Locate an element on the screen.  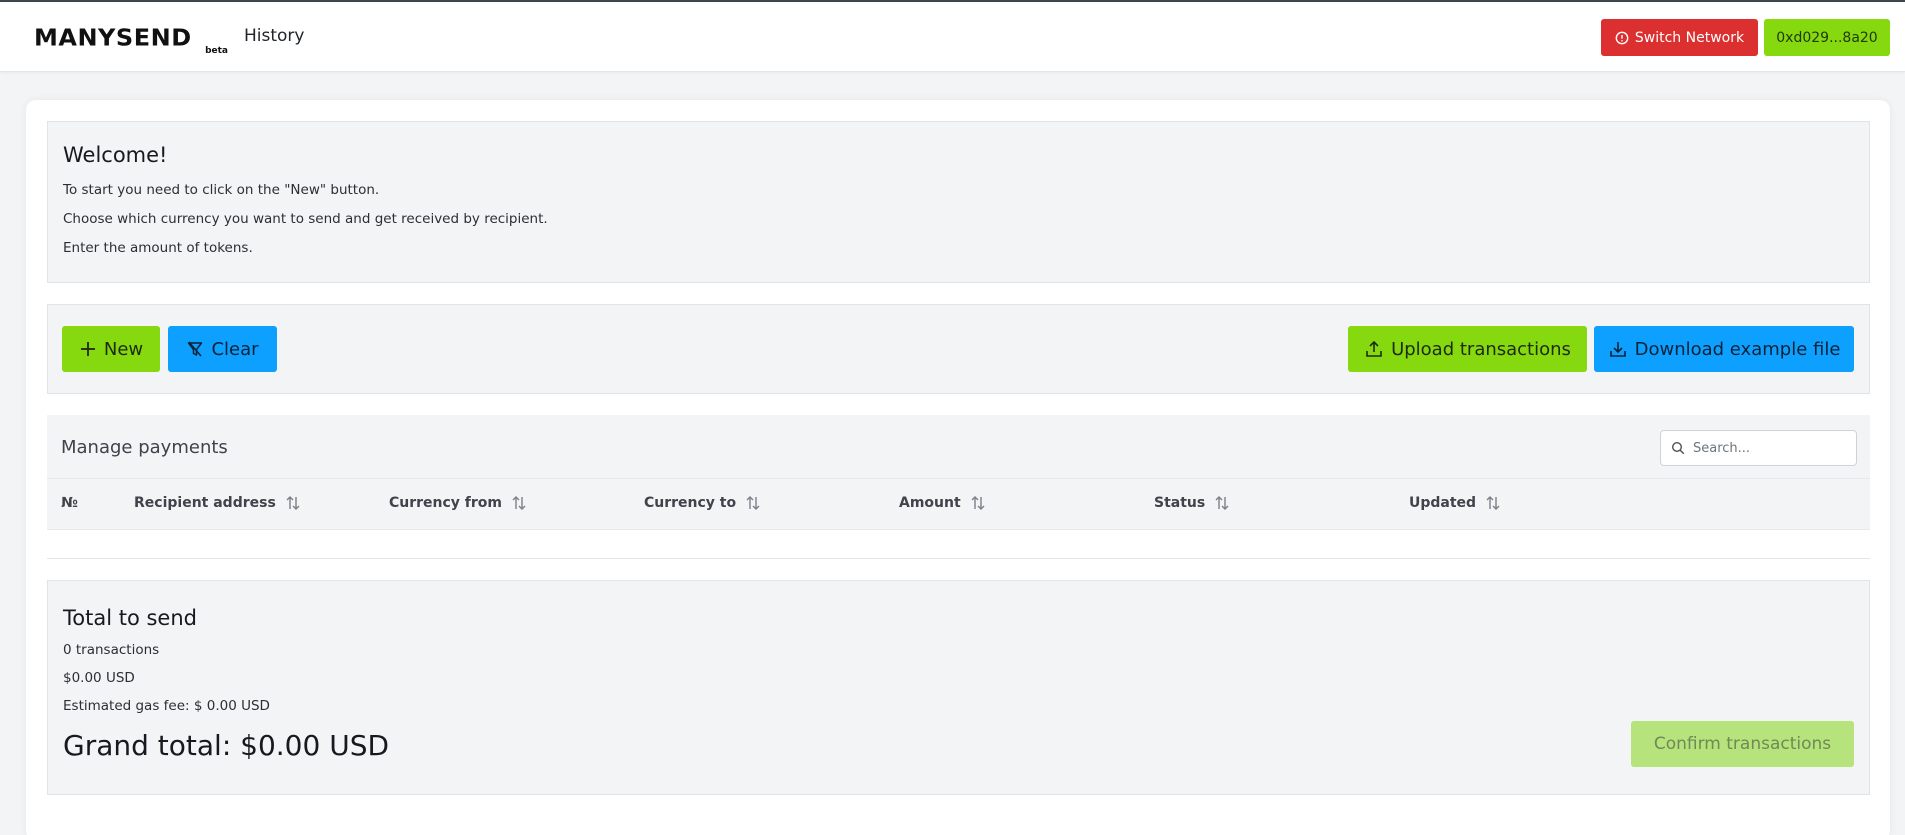
download-example-button: Download example file is located at coordinates (1724, 349).